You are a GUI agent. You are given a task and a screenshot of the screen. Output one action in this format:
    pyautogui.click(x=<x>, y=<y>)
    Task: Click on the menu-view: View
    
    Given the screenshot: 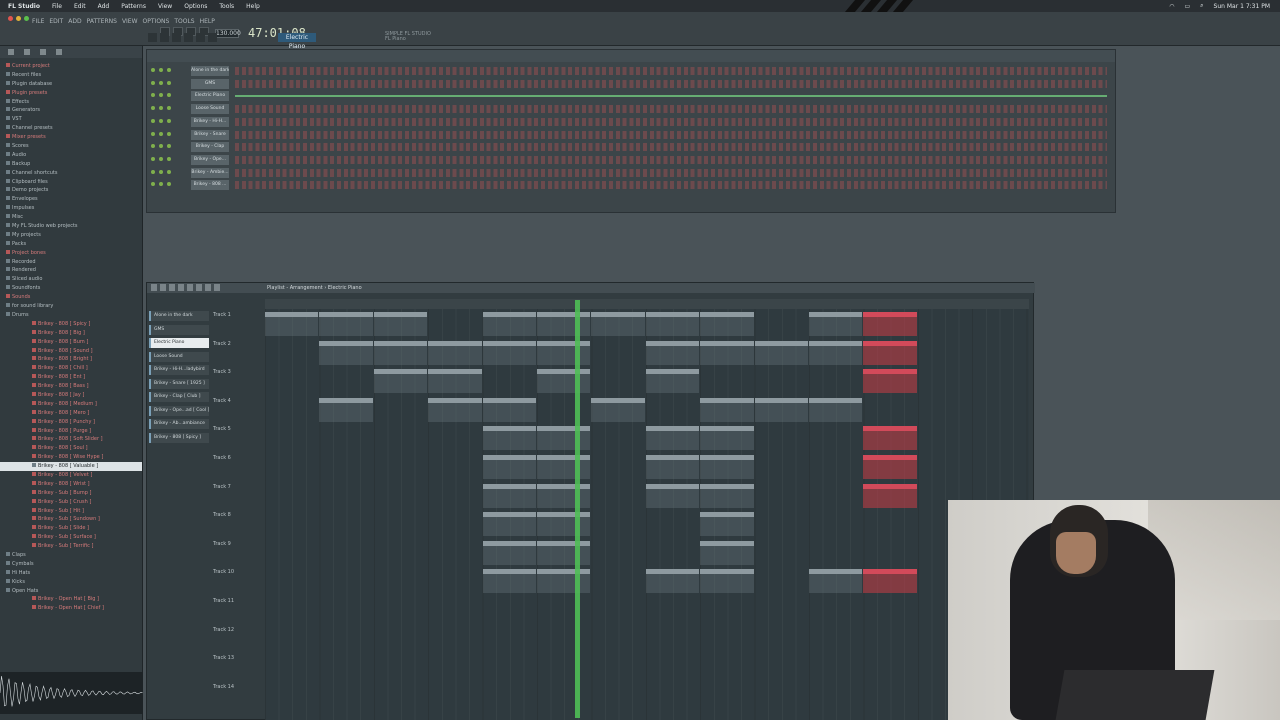 What is the action you would take?
    pyautogui.click(x=165, y=6)
    